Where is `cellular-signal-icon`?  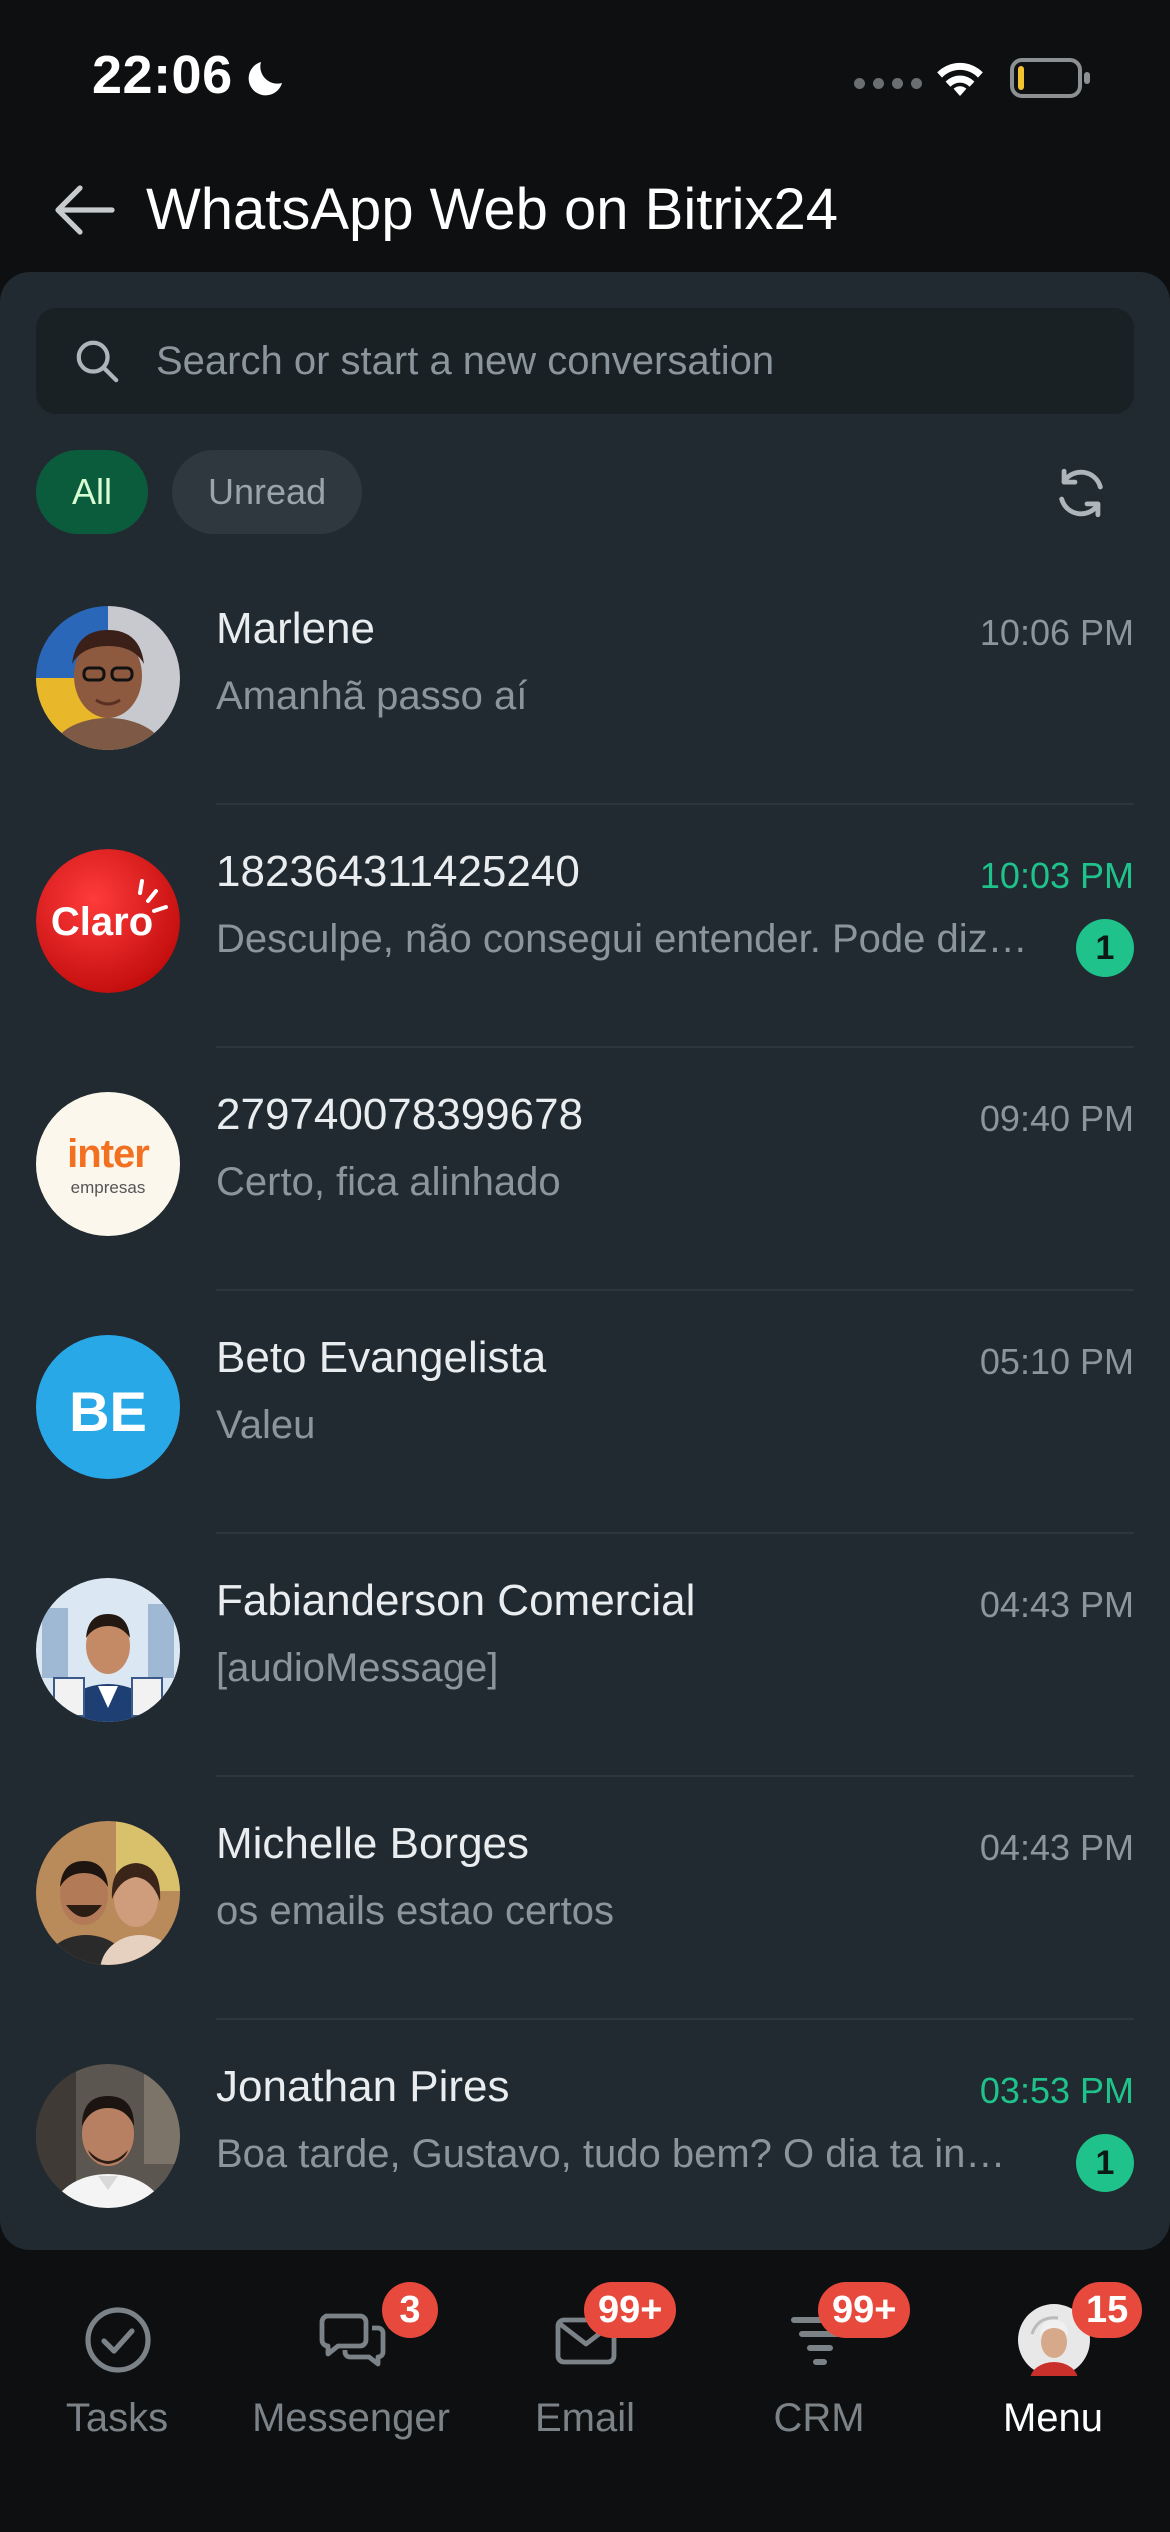
cellular-signal-icon is located at coordinates (888, 83).